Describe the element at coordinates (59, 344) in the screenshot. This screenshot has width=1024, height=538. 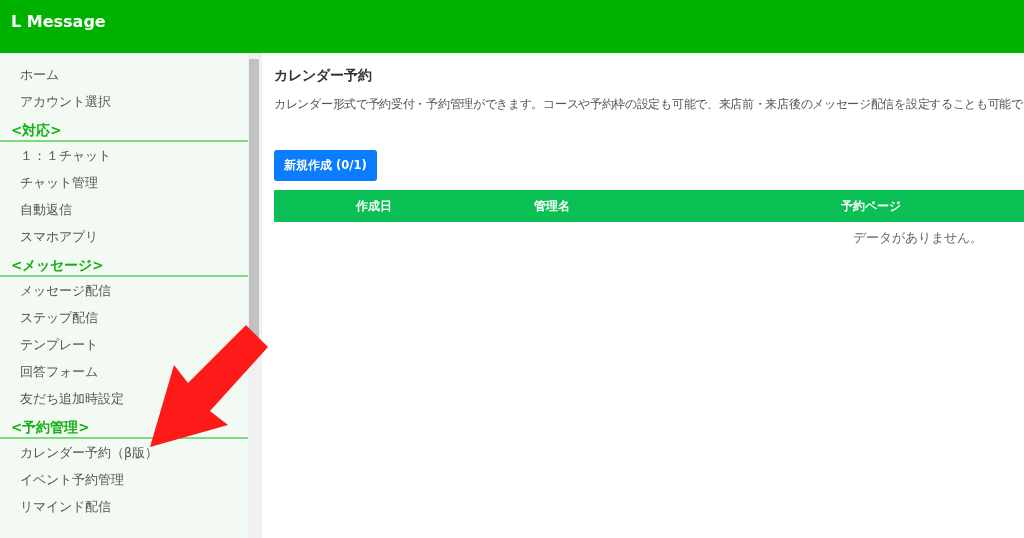
I see `sidebar-item: テンプレート` at that location.